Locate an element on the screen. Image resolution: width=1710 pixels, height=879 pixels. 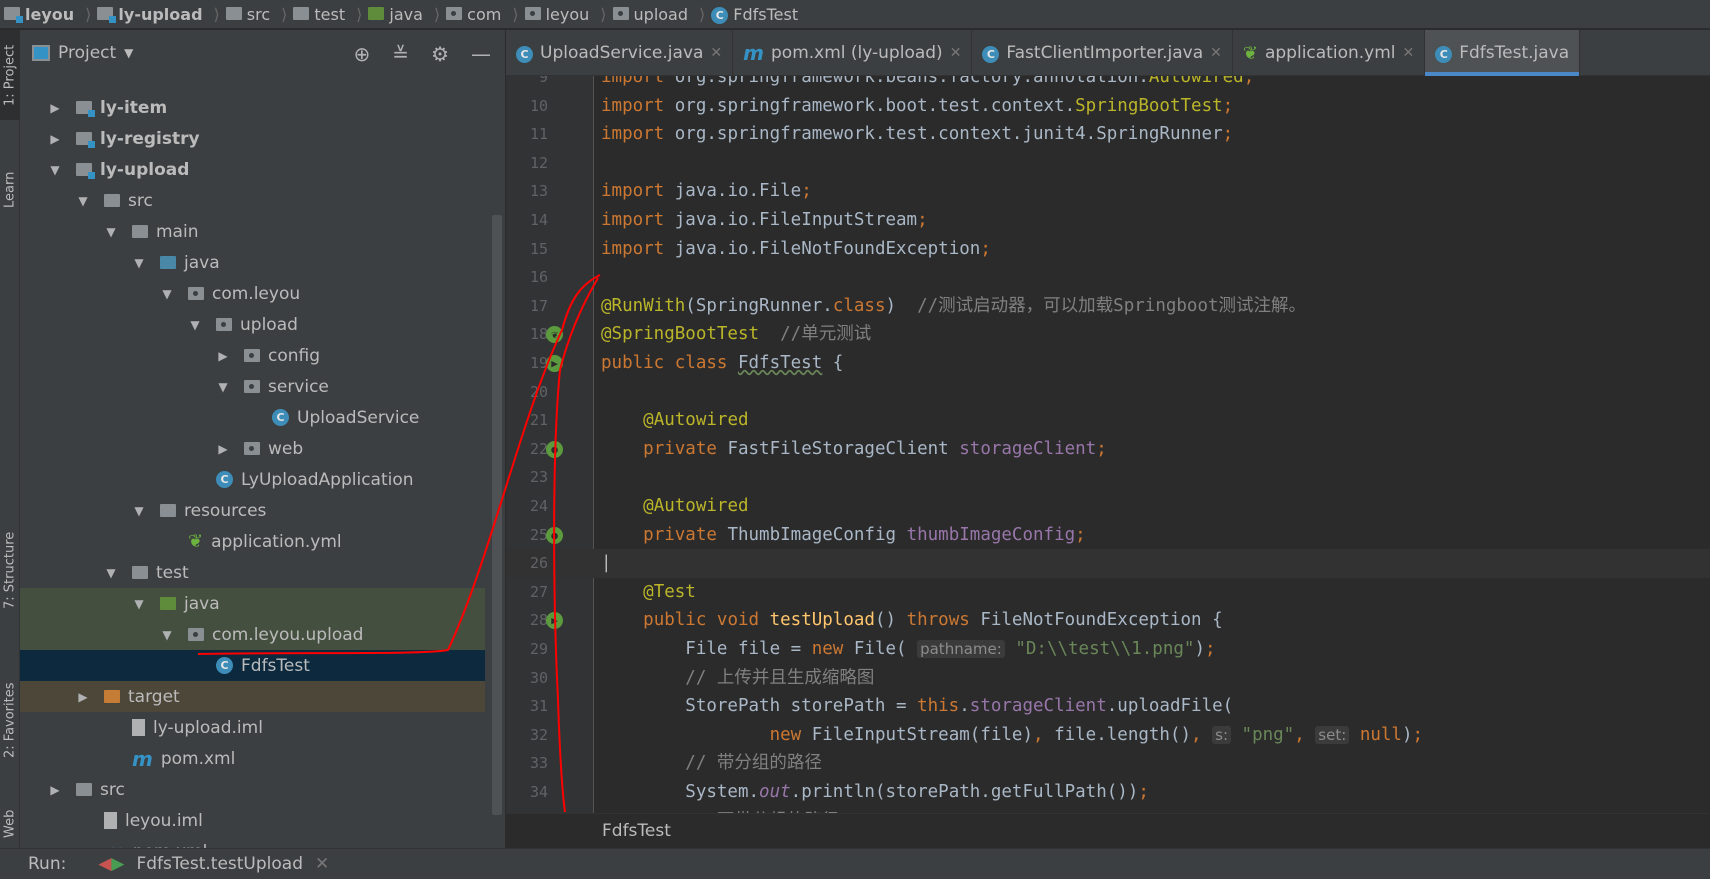
tree-item-label: com.leyou is located at coordinates (256, 293).